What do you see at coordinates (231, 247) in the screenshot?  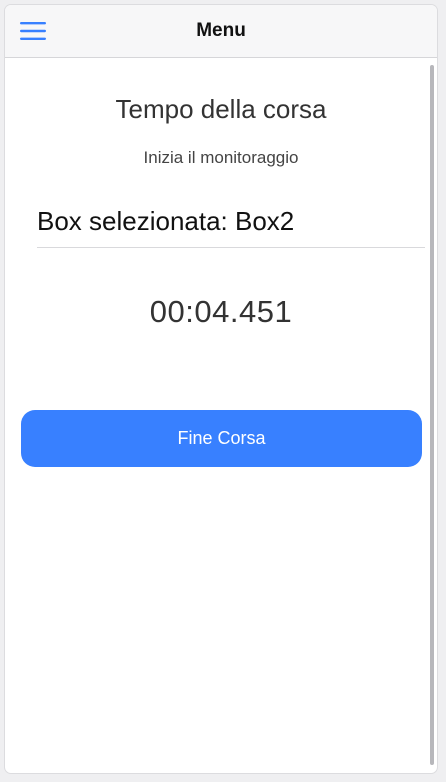 I see `divider` at bounding box center [231, 247].